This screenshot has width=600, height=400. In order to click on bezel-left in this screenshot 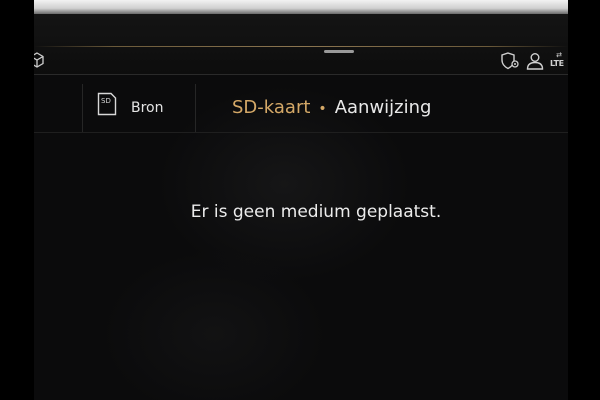, I will do `click(17, 200)`.